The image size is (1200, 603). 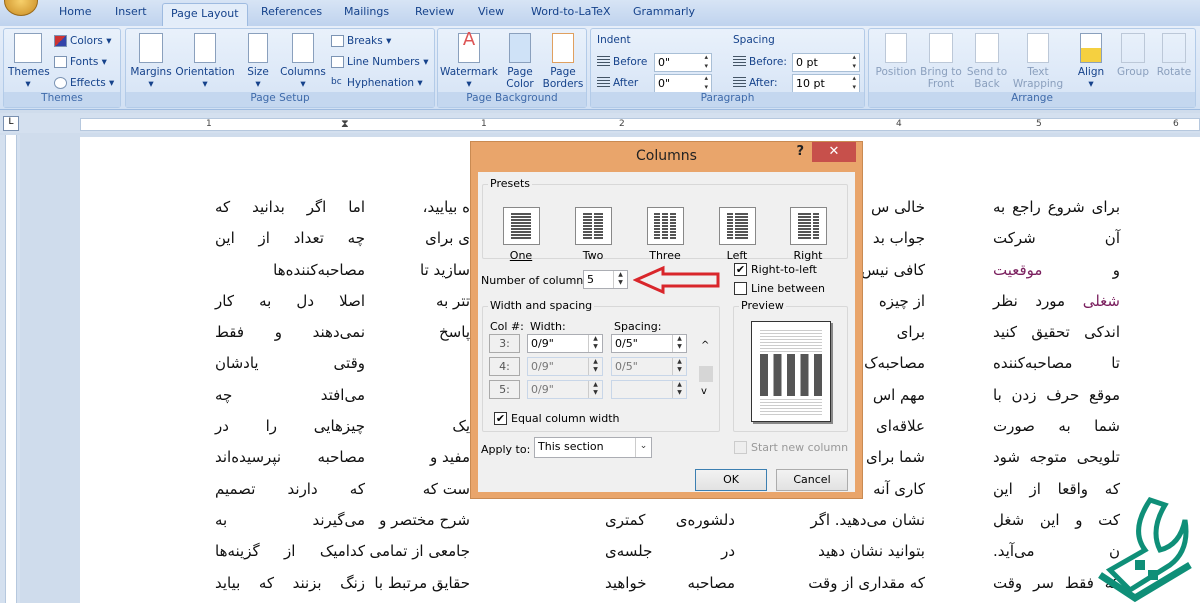 What do you see at coordinates (603, 62) in the screenshot?
I see `indent-left-icon` at bounding box center [603, 62].